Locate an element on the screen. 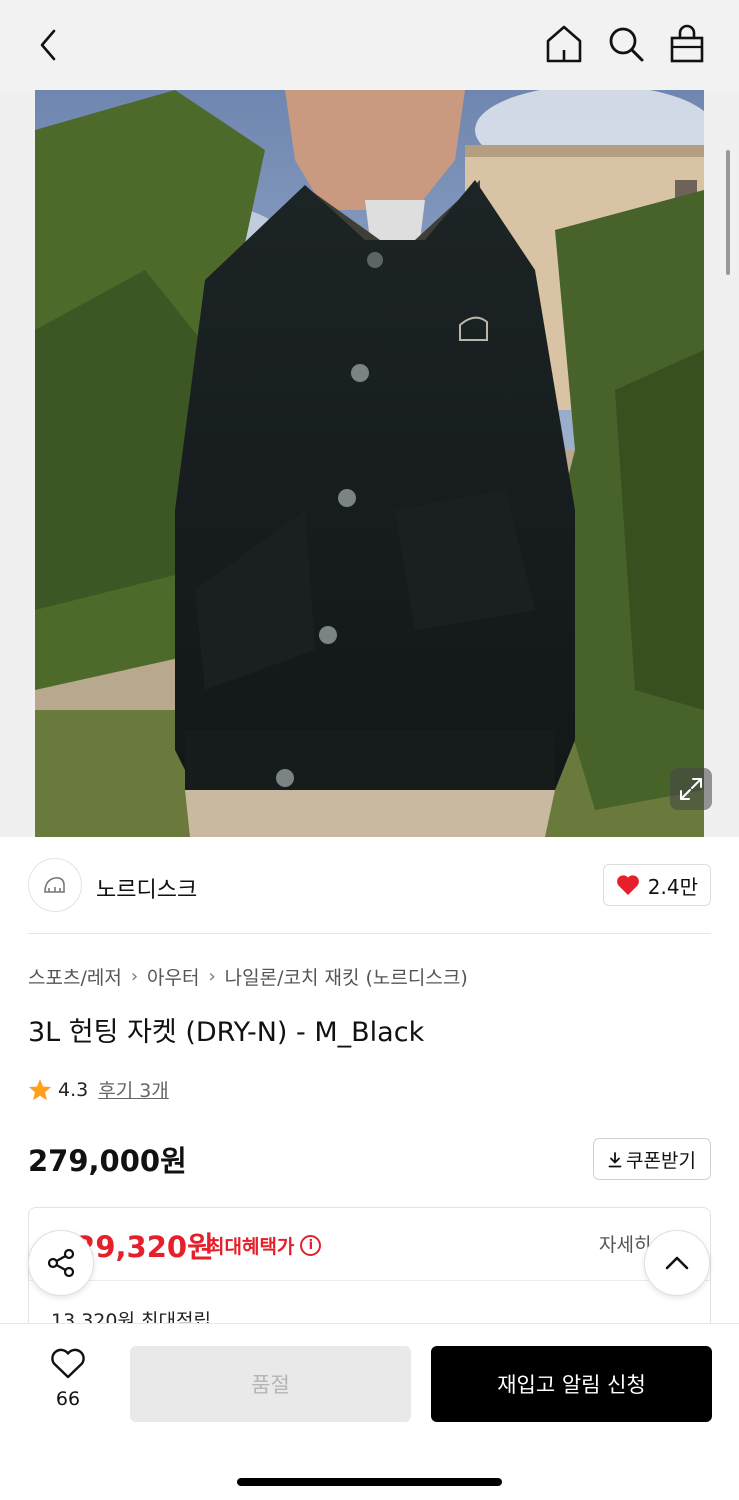  bottom-action-bar: 66 품절 재입고 알림 신청 is located at coordinates (369, 1411).